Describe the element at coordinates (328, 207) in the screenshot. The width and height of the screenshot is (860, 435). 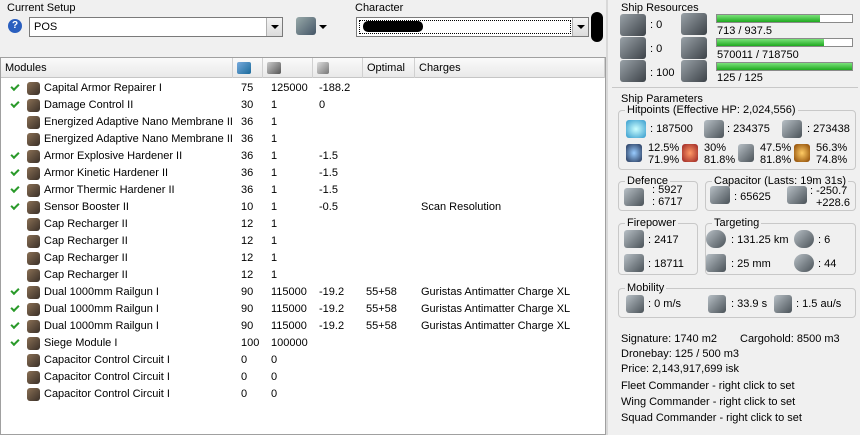
I see `cell-c: -0.5` at that location.